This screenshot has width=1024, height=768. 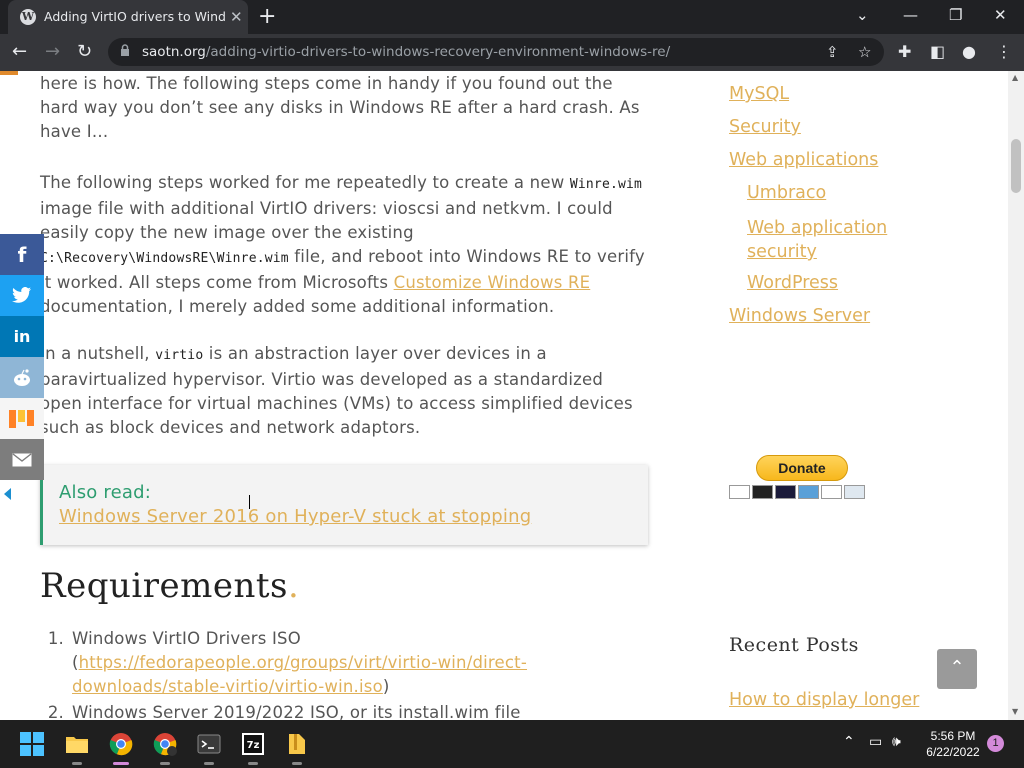 I want to click on lock-icon, so click(x=125, y=50).